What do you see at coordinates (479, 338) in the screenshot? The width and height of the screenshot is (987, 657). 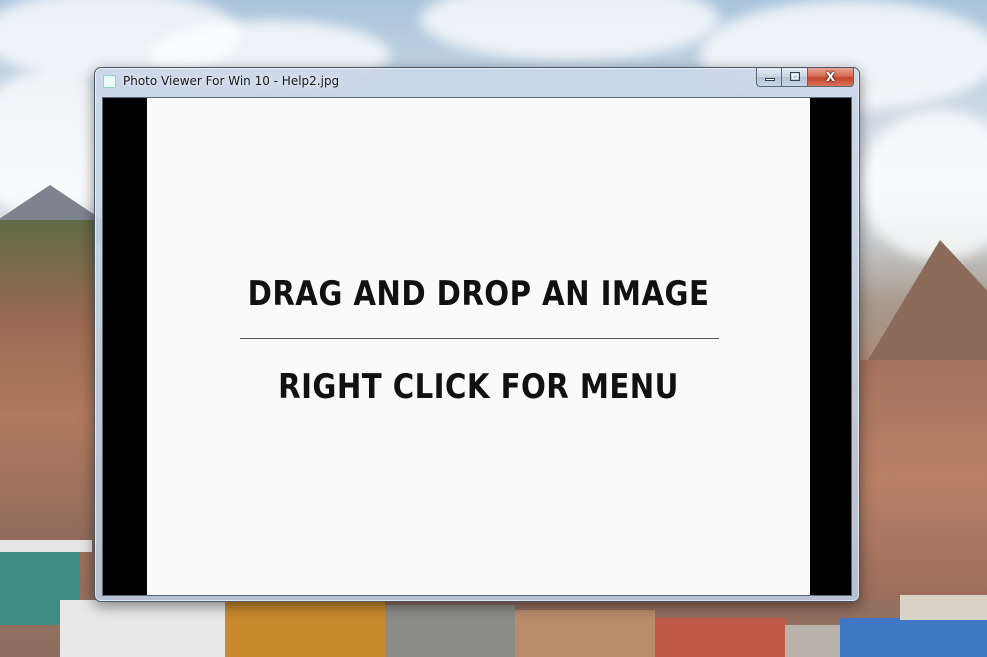 I see `divider-line` at bounding box center [479, 338].